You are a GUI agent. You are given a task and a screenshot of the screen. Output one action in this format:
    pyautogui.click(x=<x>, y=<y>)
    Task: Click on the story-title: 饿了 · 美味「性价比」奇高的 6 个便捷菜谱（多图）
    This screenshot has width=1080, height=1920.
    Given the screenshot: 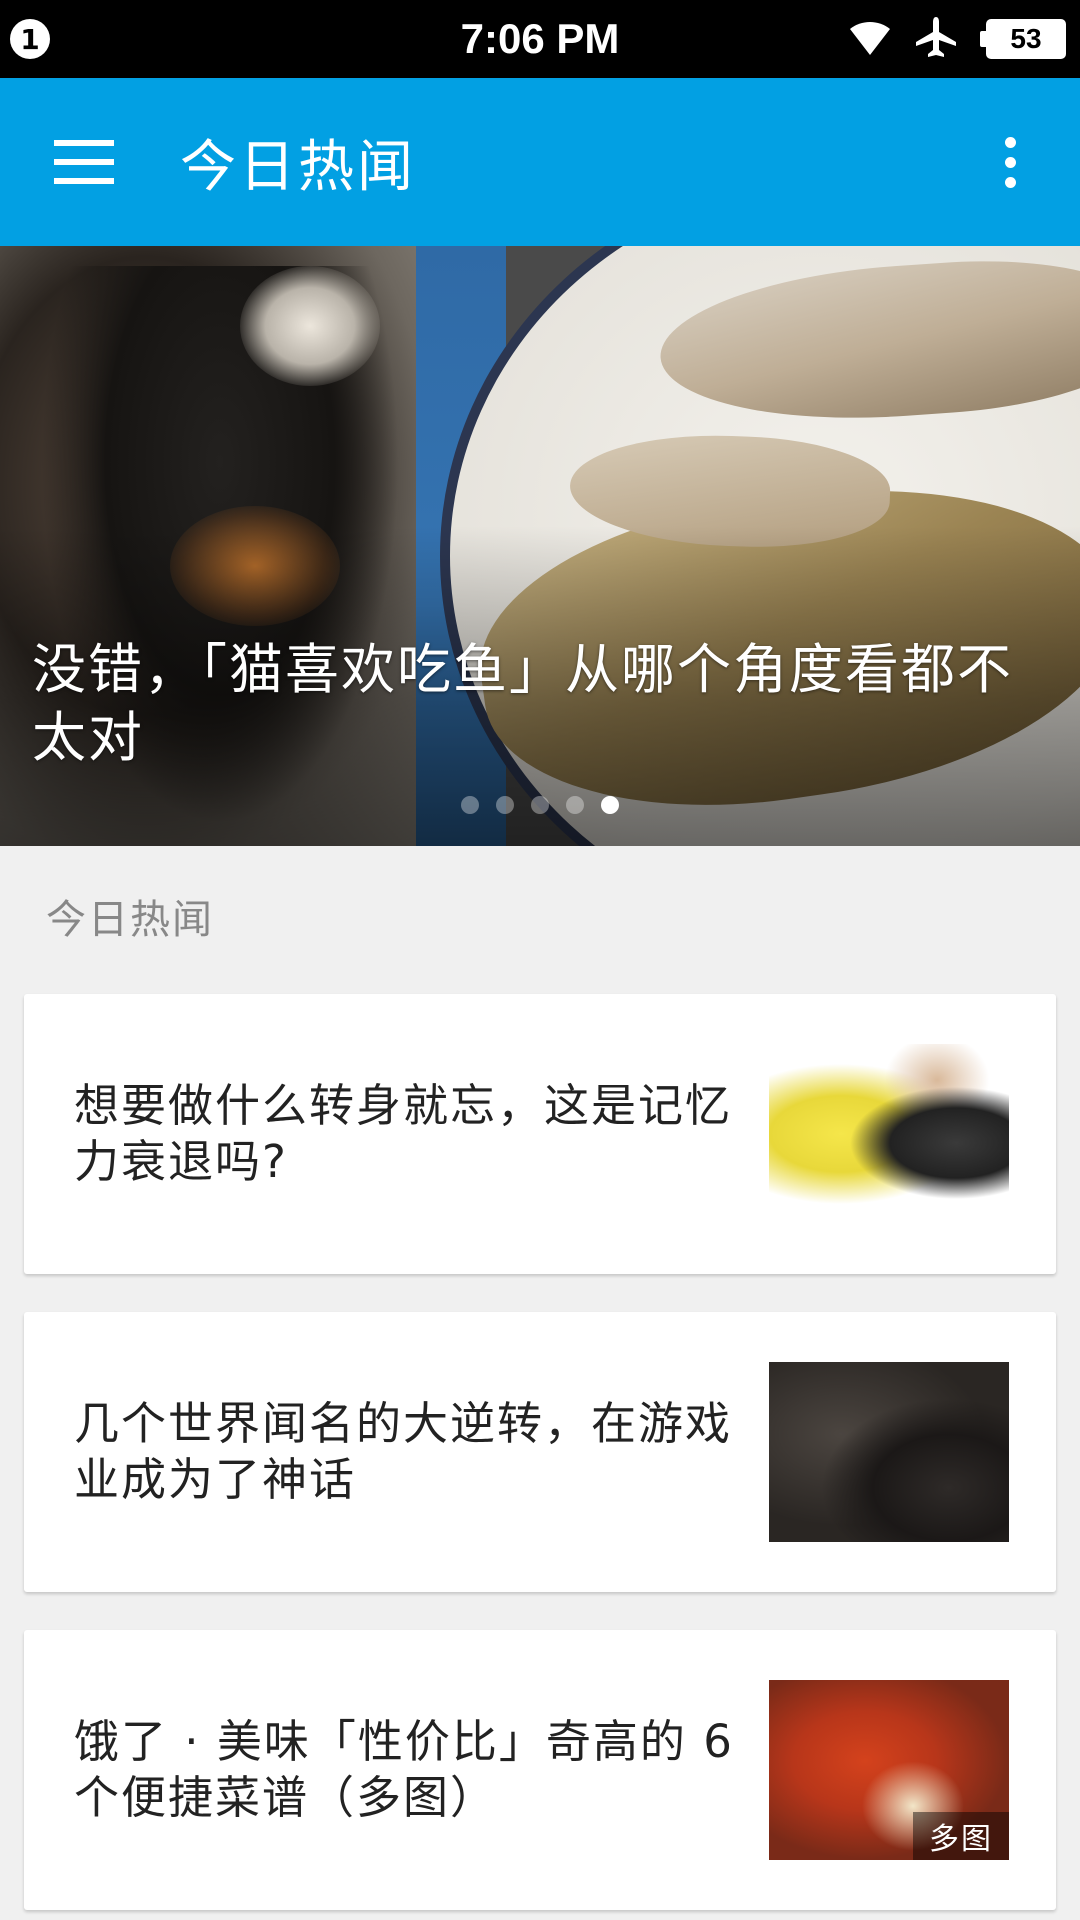 What is the action you would take?
    pyautogui.click(x=404, y=1769)
    